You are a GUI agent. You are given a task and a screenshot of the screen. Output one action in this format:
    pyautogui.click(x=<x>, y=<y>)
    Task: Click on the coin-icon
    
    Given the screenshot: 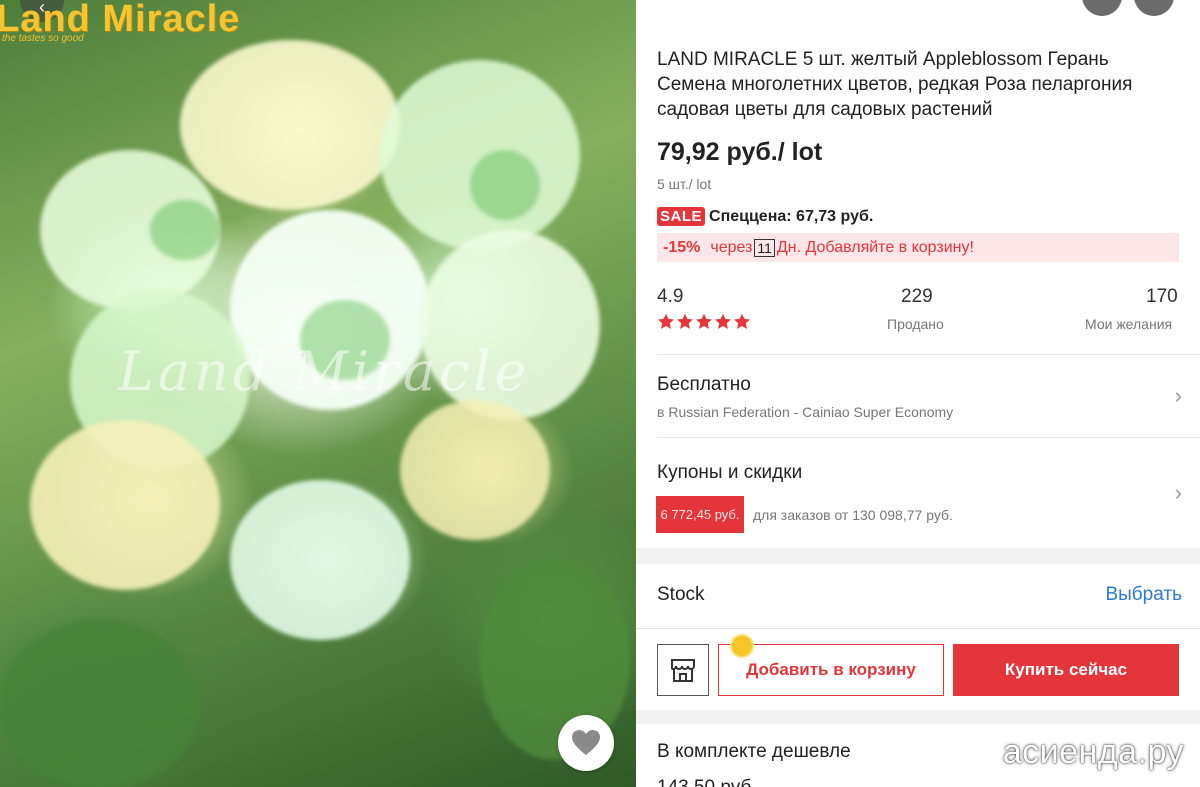 What is the action you would take?
    pyautogui.click(x=742, y=646)
    